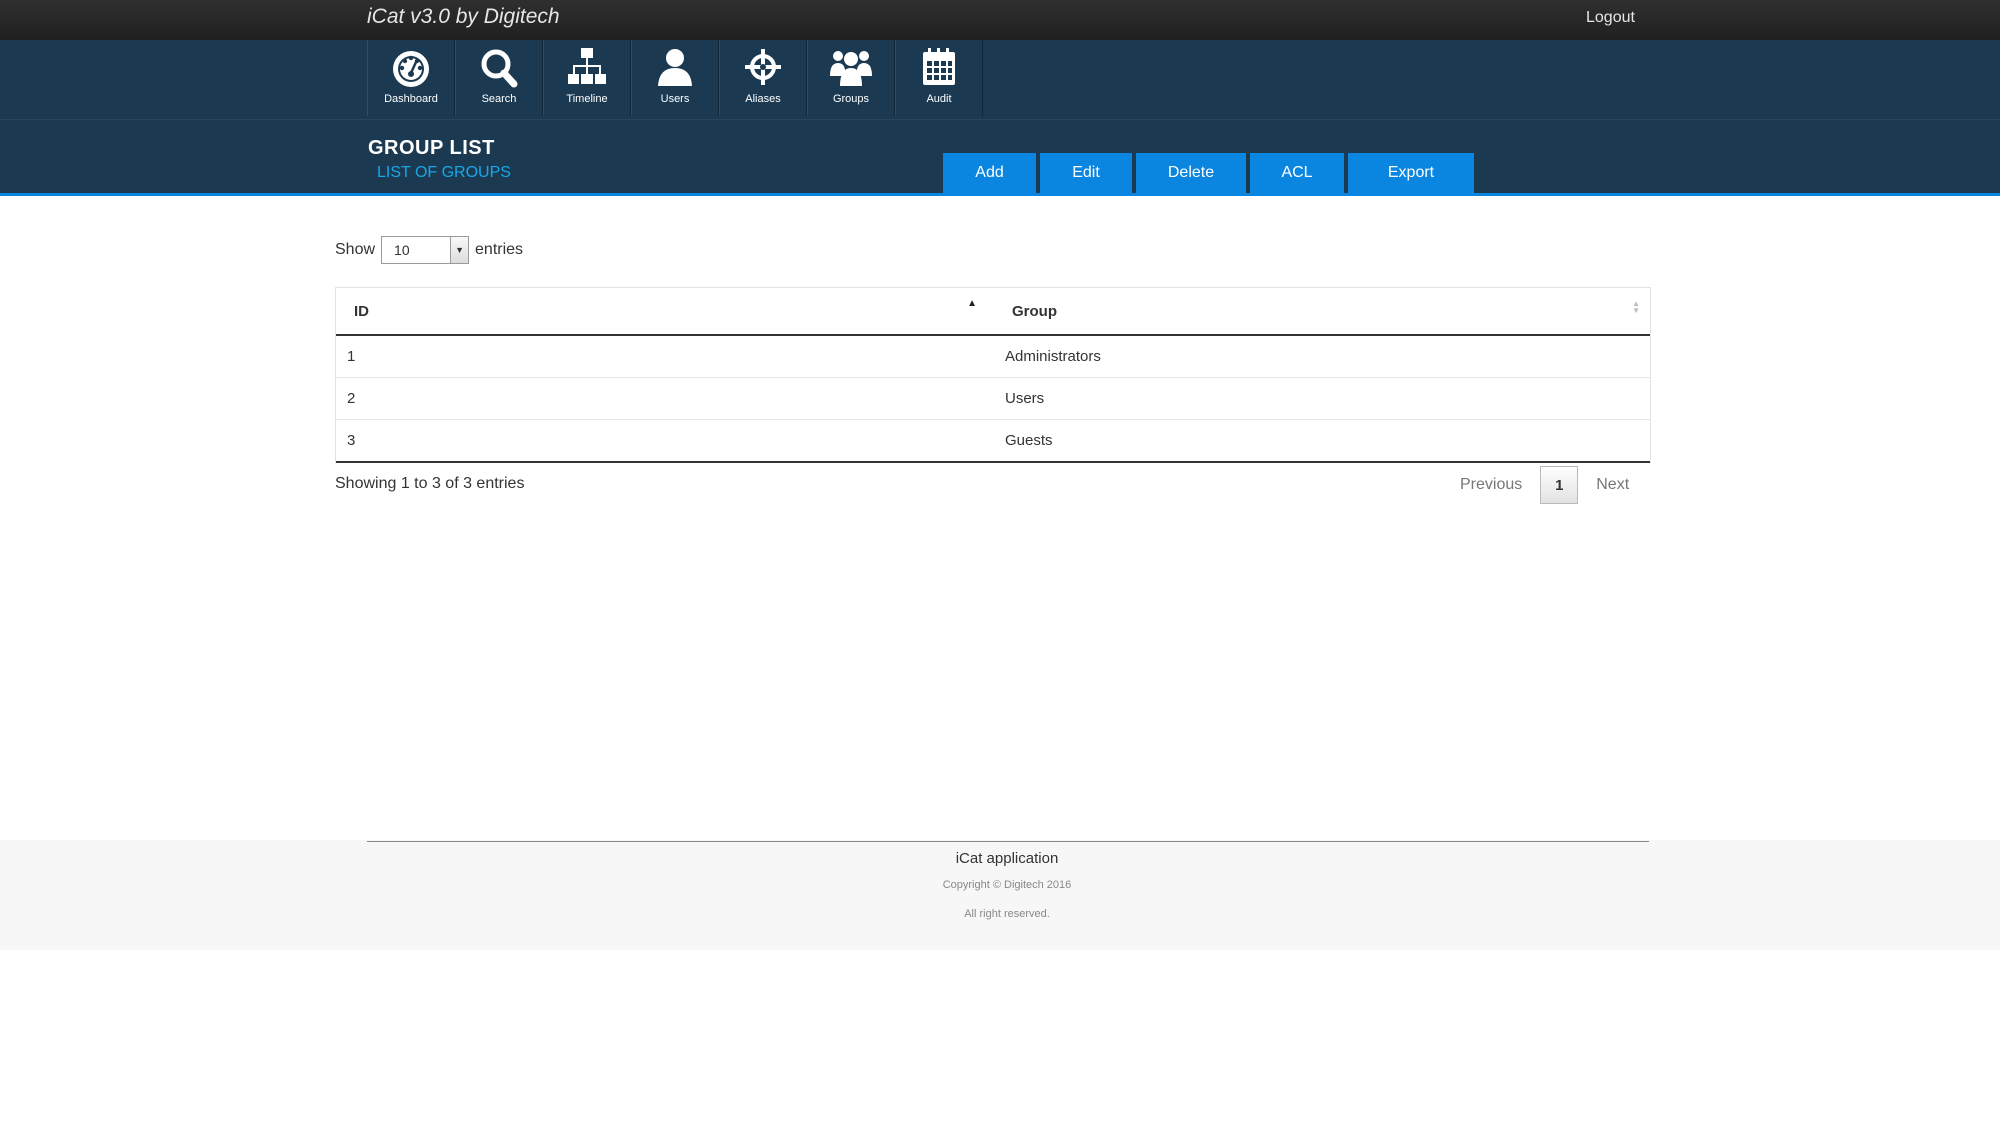 The width and height of the screenshot is (2000, 1127). Describe the element at coordinates (459, 250) in the screenshot. I see `chevron-down-icon: ▼` at that location.